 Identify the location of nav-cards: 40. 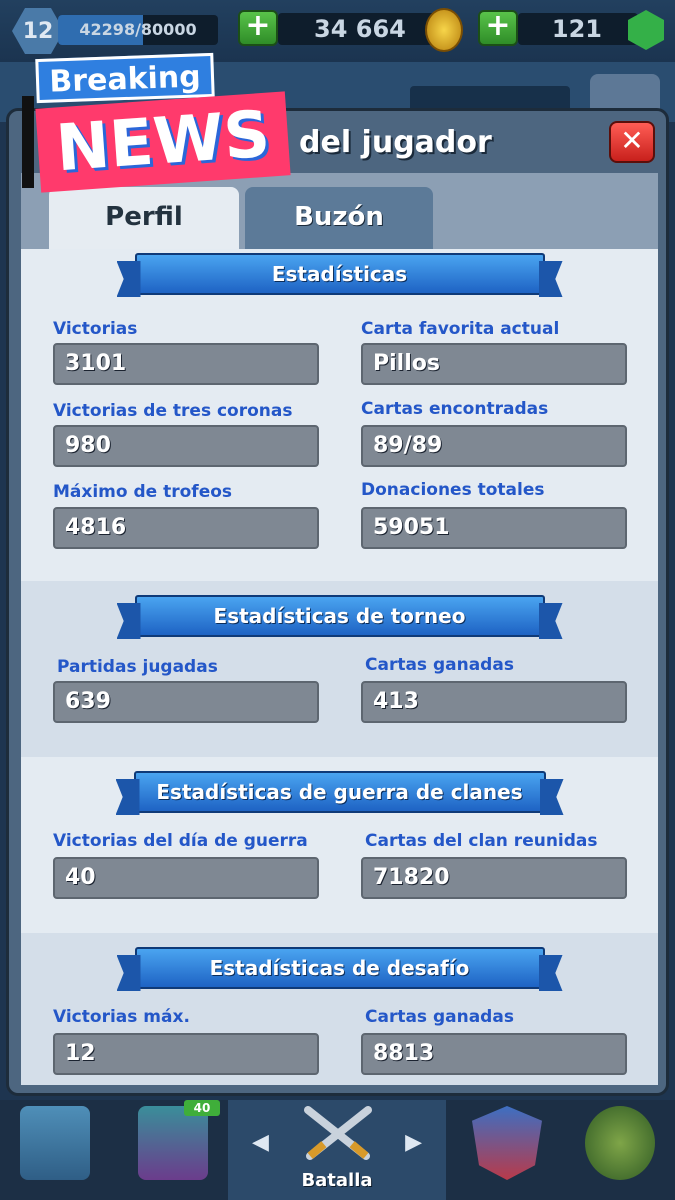
(173, 1150).